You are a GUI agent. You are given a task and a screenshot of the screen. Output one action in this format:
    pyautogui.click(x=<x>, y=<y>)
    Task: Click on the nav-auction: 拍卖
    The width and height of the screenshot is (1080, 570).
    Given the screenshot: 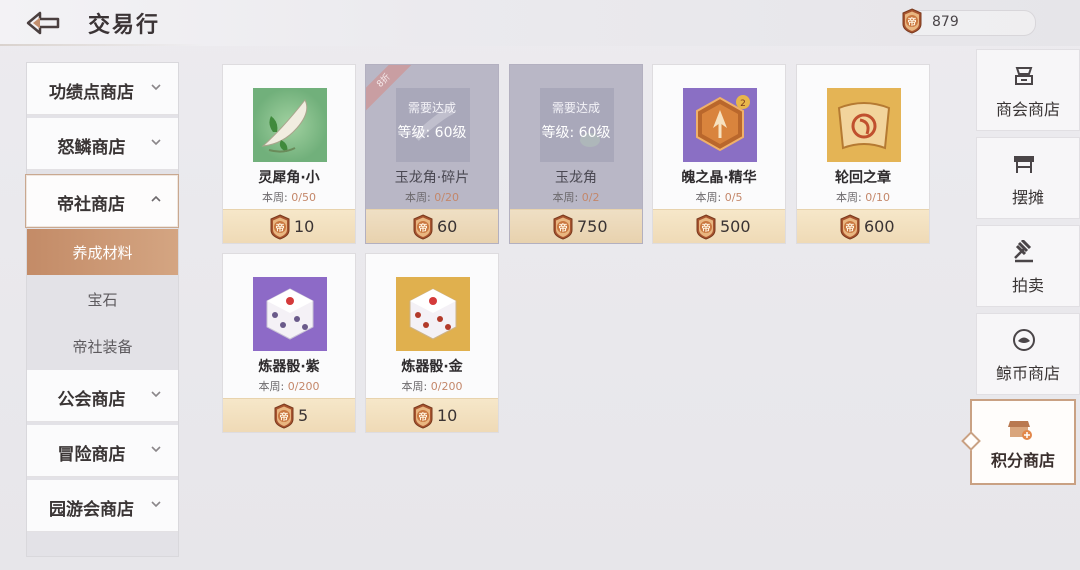 What is the action you would take?
    pyautogui.click(x=1028, y=266)
    